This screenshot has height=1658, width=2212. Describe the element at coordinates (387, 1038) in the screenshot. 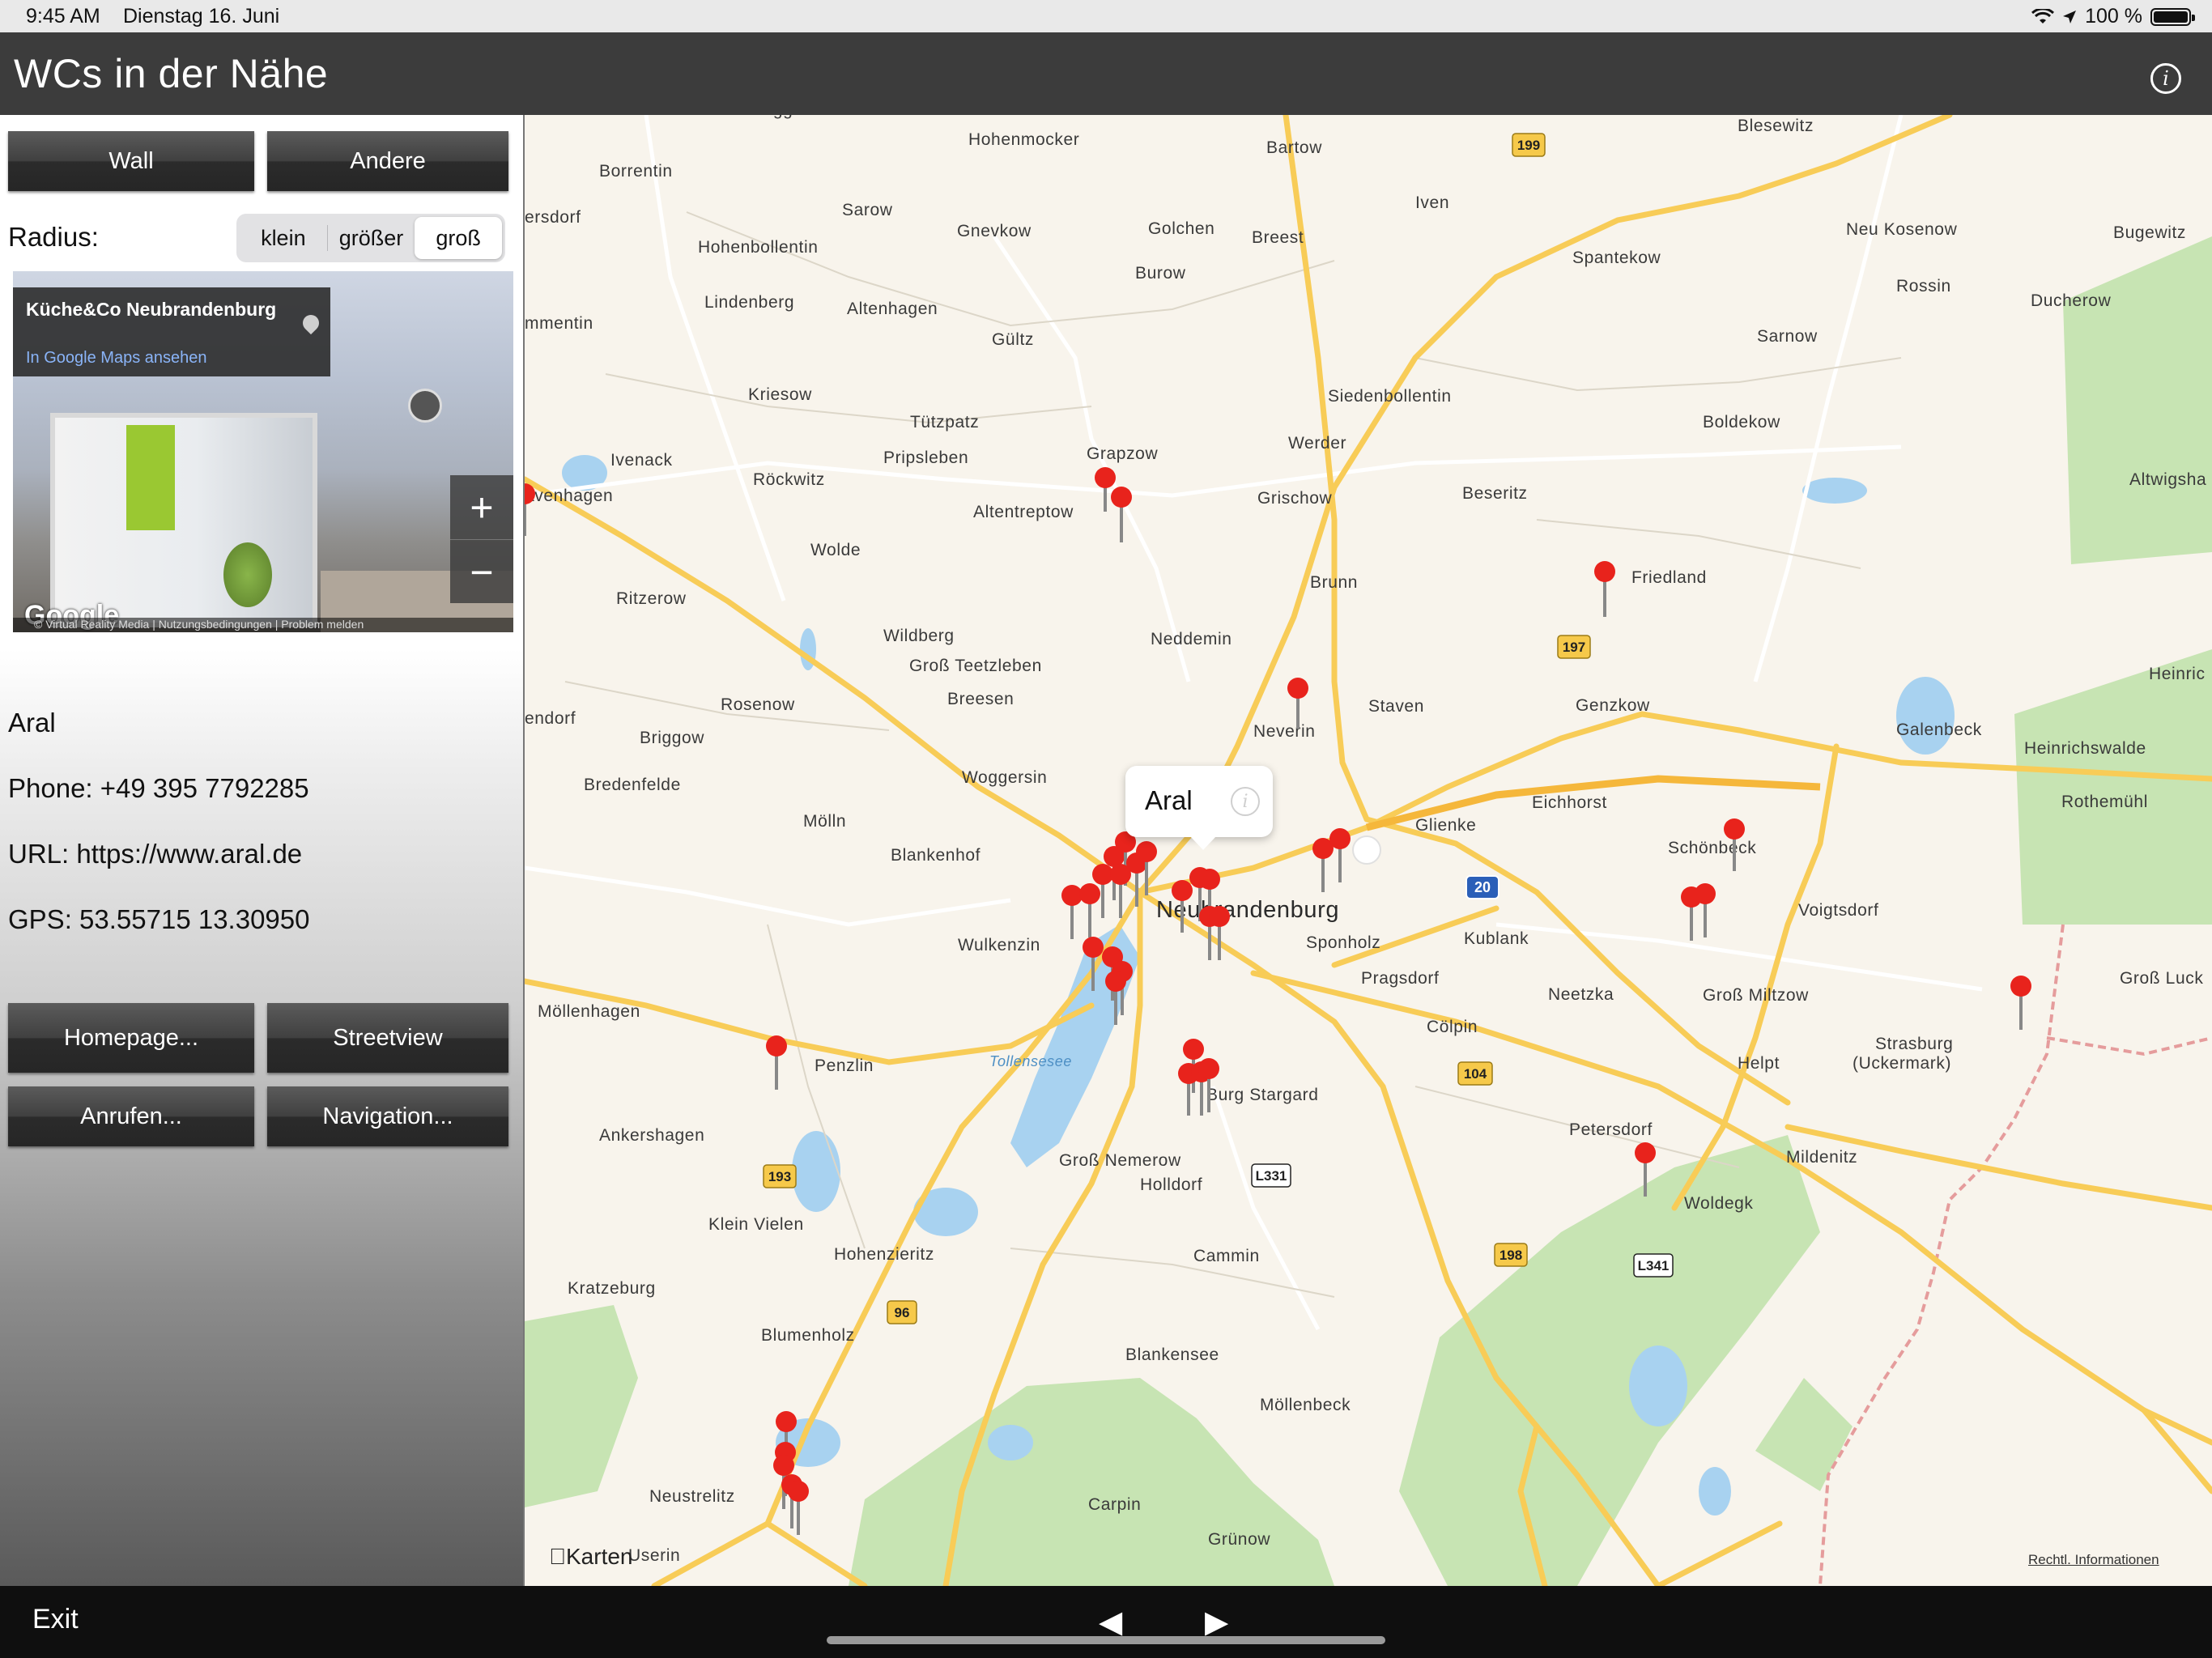

I see `streetview-button: Streetview` at that location.